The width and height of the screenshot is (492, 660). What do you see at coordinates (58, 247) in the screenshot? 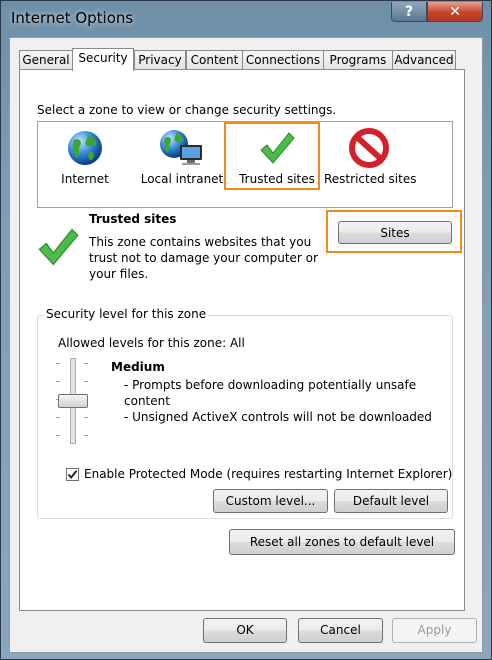
I see `trusted-sites-large-check-icon` at bounding box center [58, 247].